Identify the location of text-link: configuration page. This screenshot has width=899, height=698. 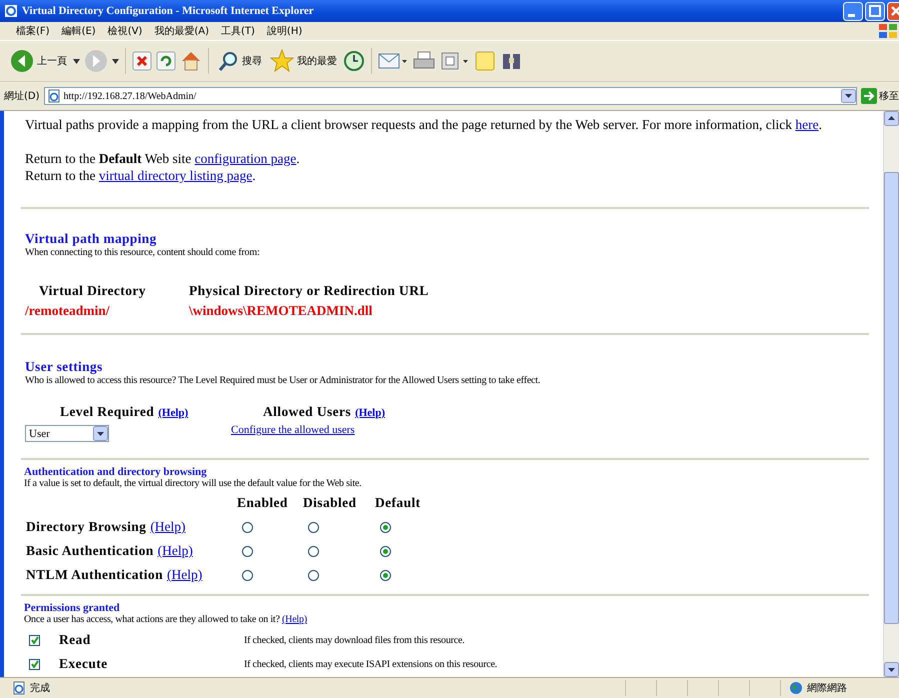
(245, 158).